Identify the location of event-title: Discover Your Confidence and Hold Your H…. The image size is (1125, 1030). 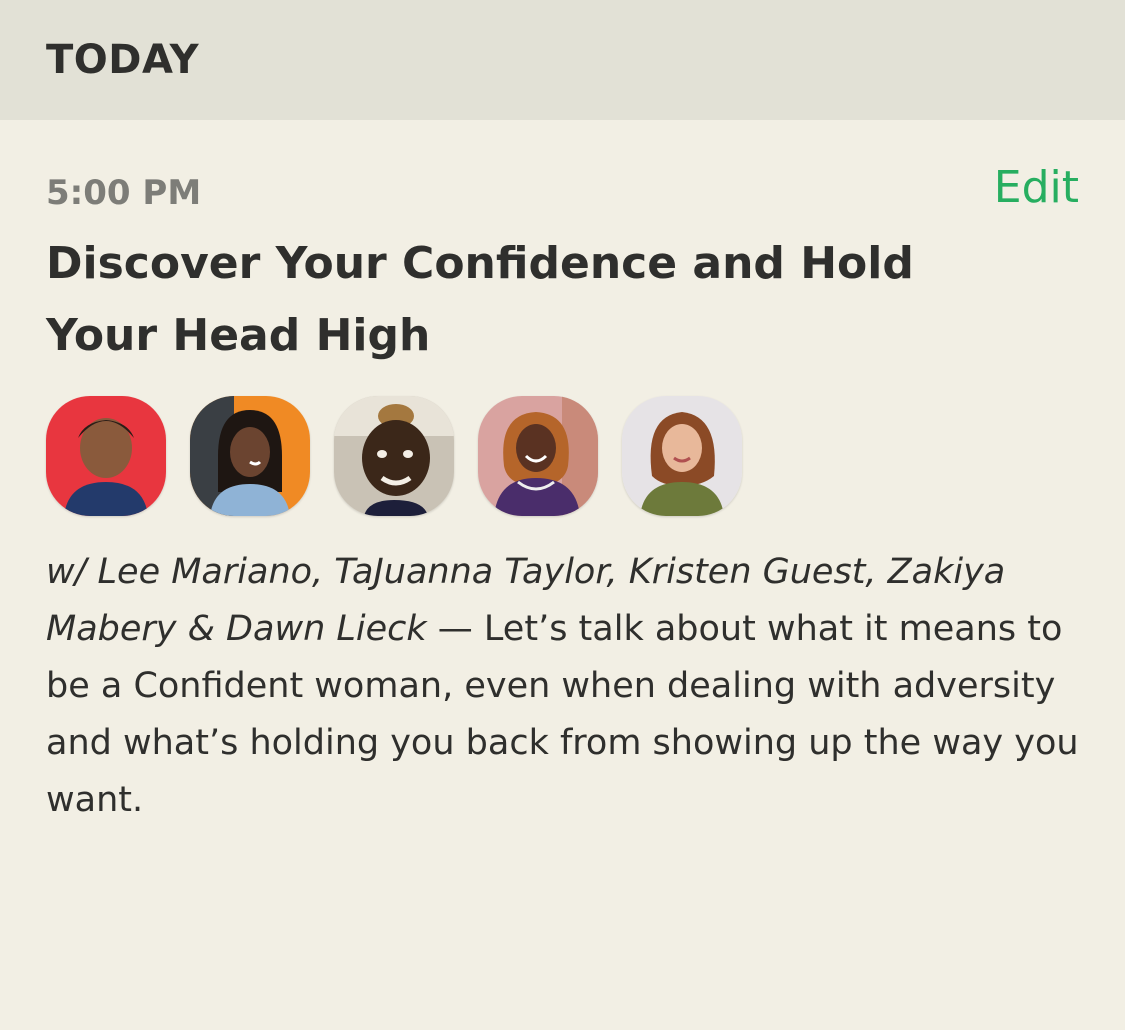
(480, 299).